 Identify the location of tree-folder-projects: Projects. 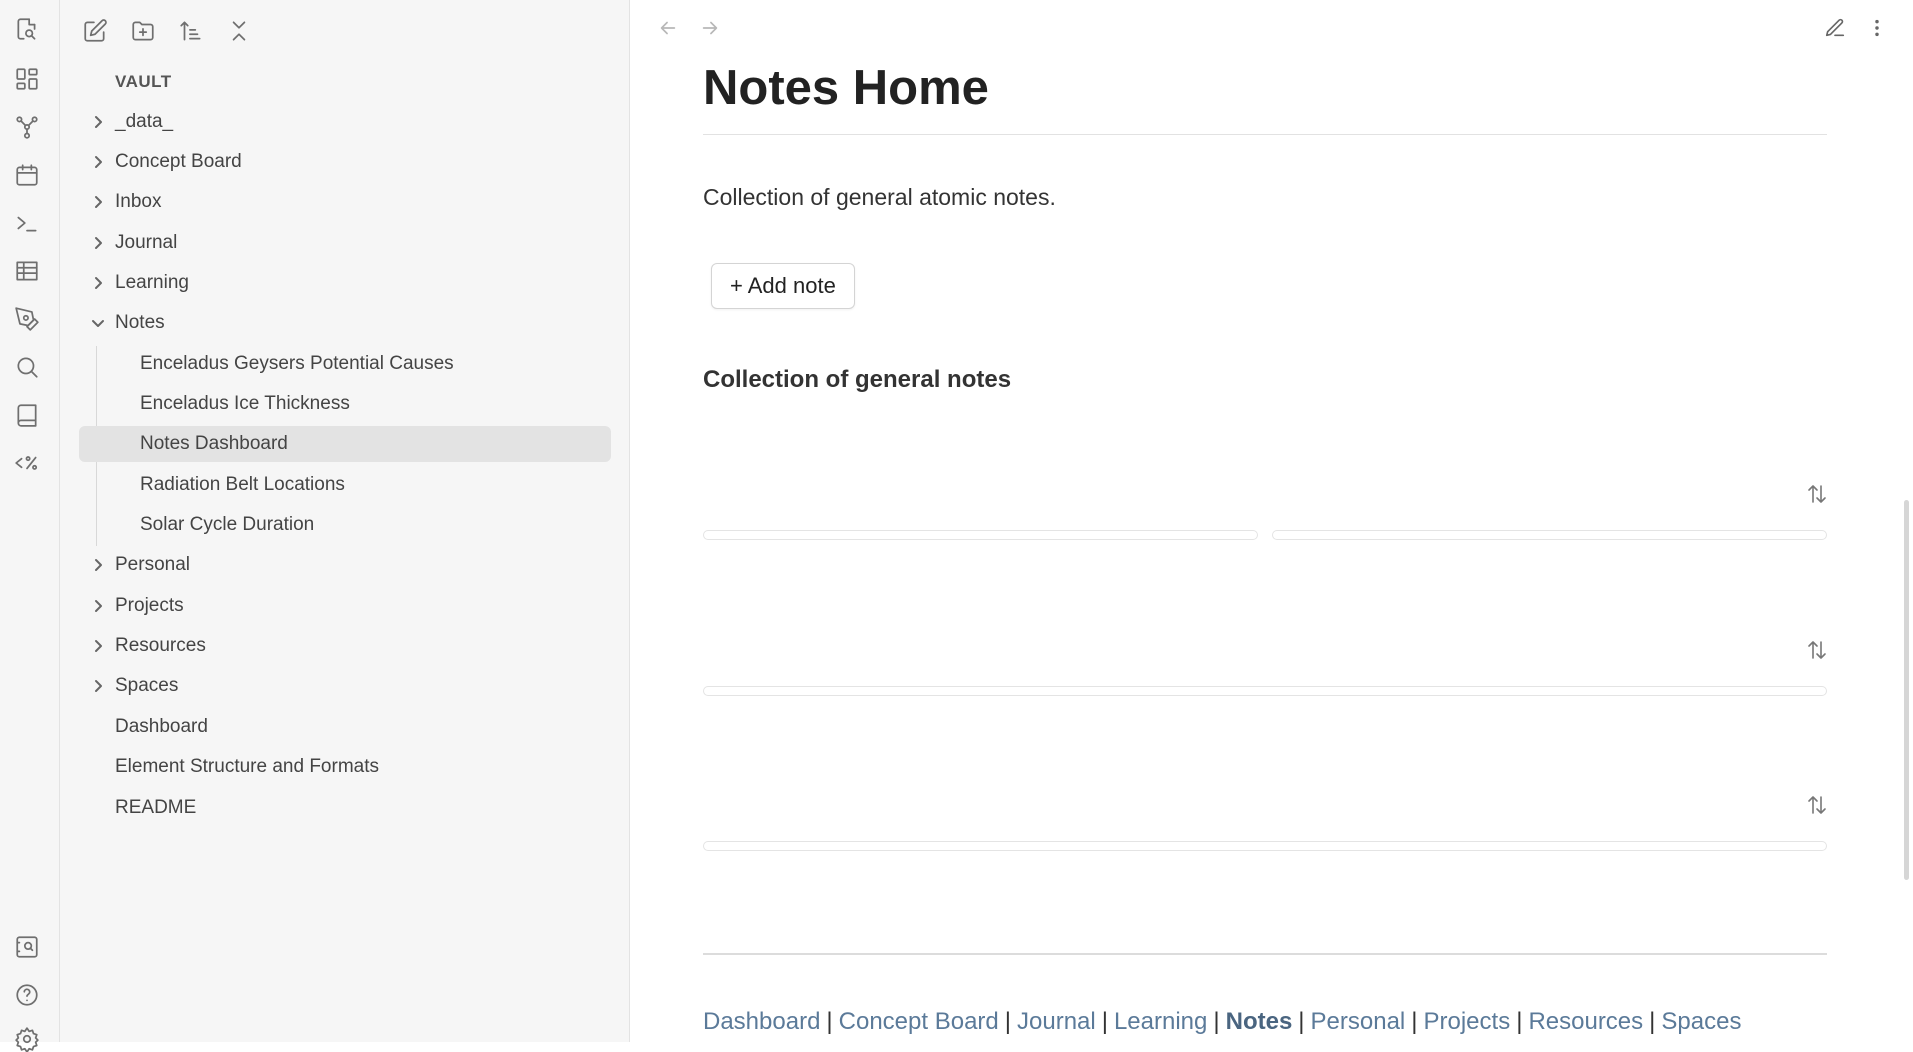
(330, 606).